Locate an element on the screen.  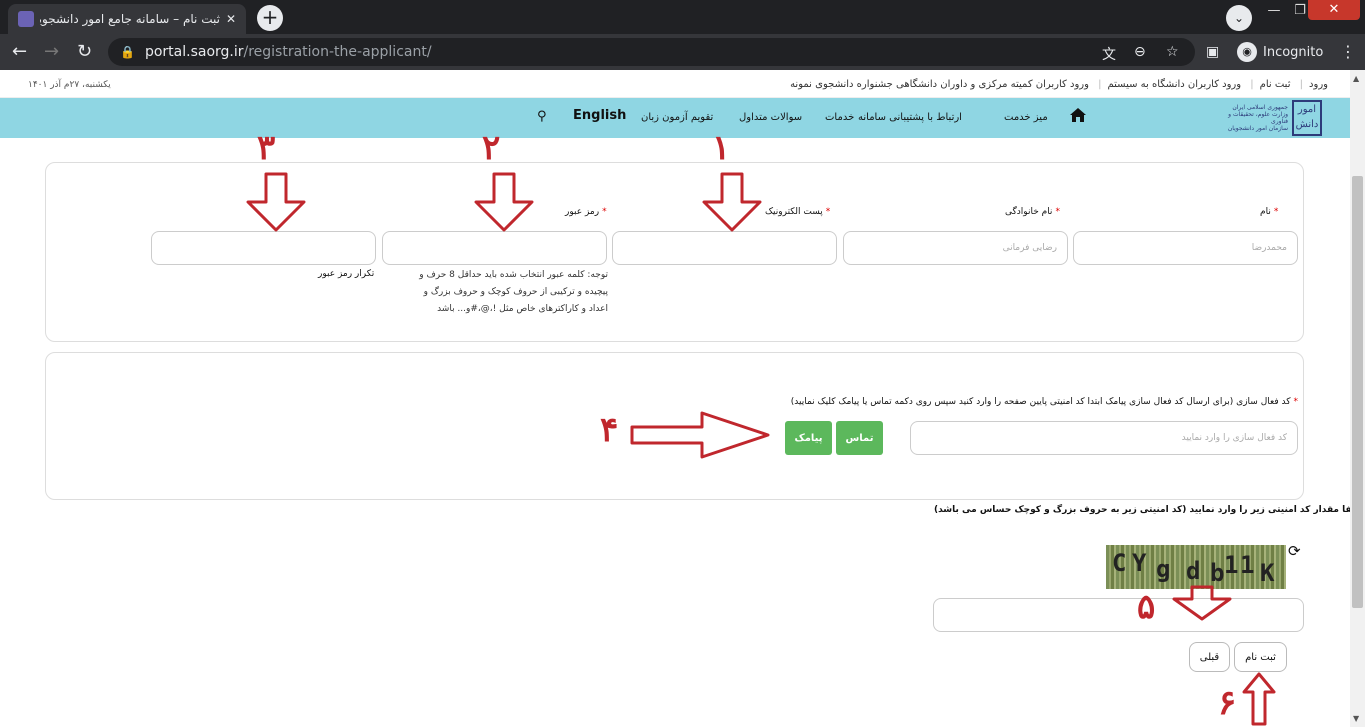
last-name-label: *نام خانوادگی is located at coordinates (1032, 212).